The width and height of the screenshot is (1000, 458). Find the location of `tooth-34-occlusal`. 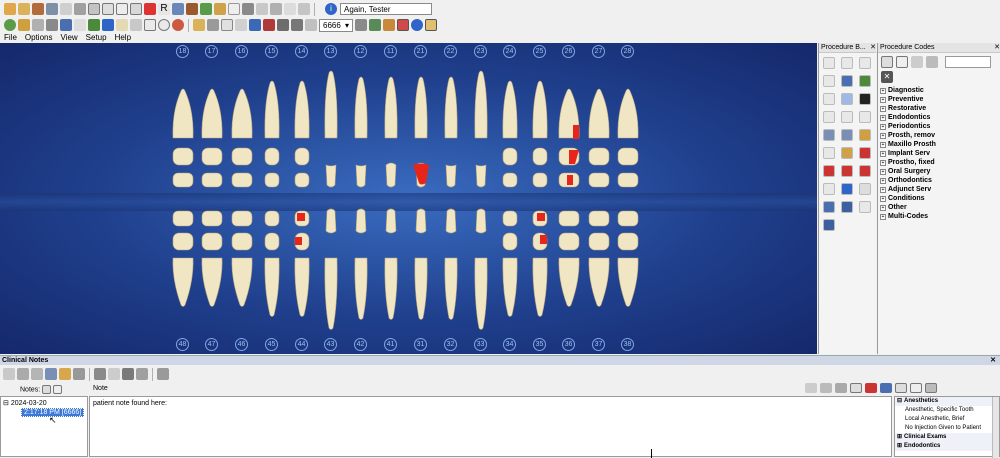

tooth-34-occlusal is located at coordinates (510, 241).